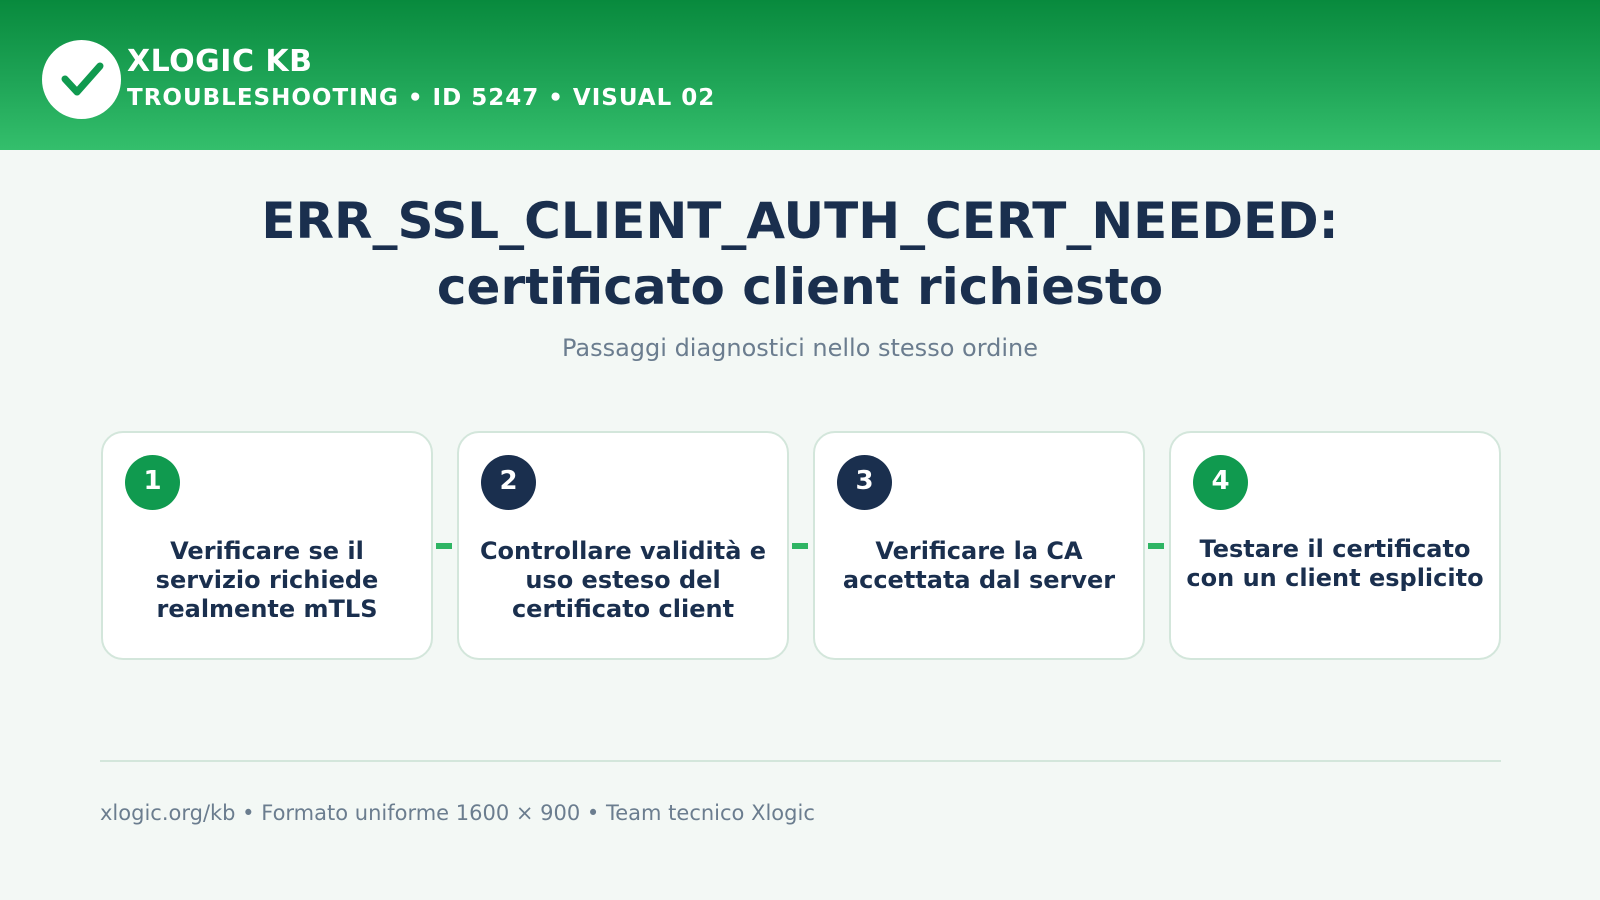 The height and width of the screenshot is (900, 1600). Describe the element at coordinates (421, 98) in the screenshot. I see `brand-subtitle: TROUBLESHOOTING • ID 5247 • VISUAL 02` at that location.